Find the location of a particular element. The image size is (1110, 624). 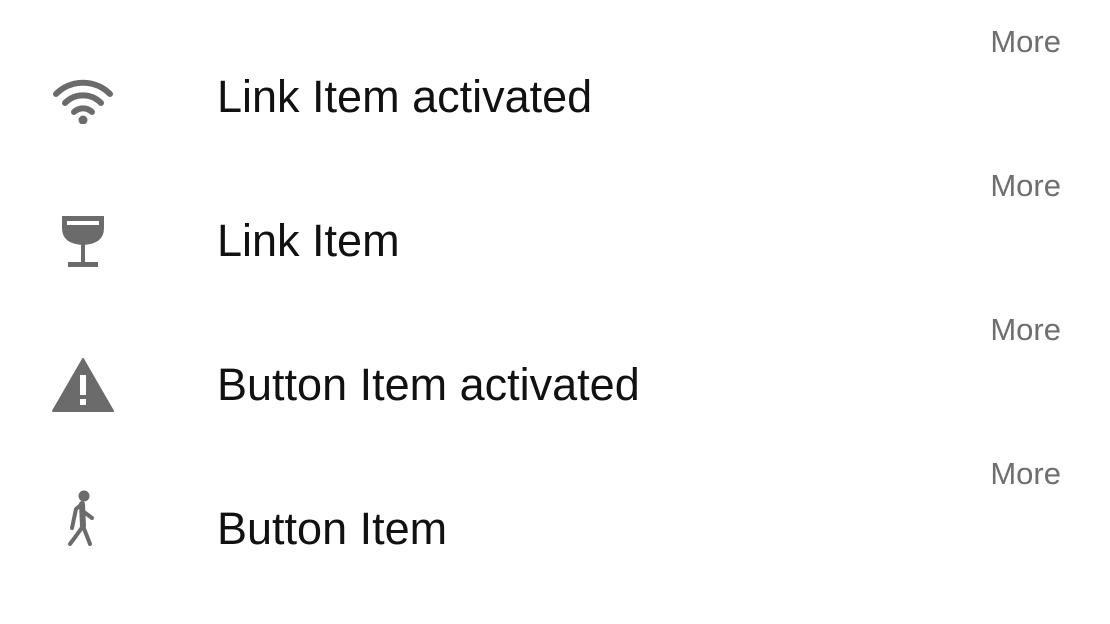

warning-icon is located at coordinates (83, 385).